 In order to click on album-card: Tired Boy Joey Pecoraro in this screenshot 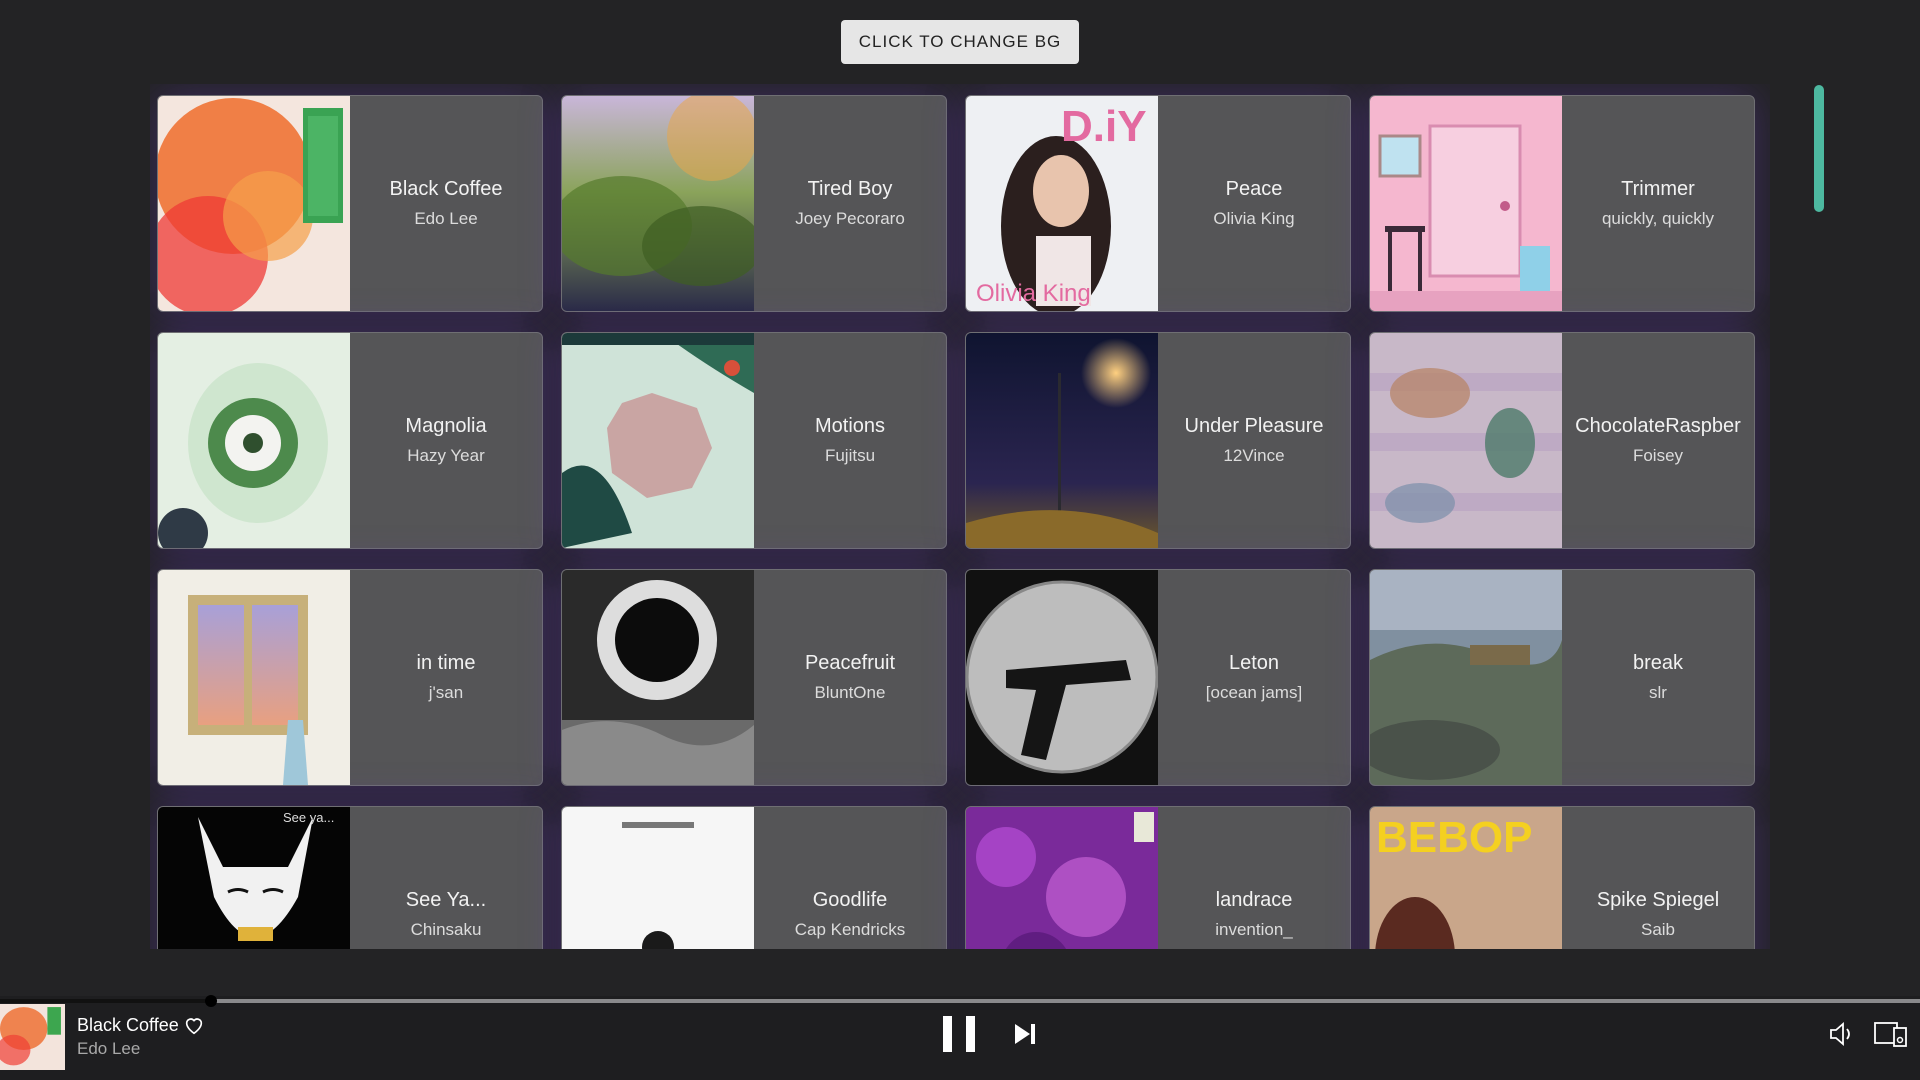, I will do `click(754, 203)`.